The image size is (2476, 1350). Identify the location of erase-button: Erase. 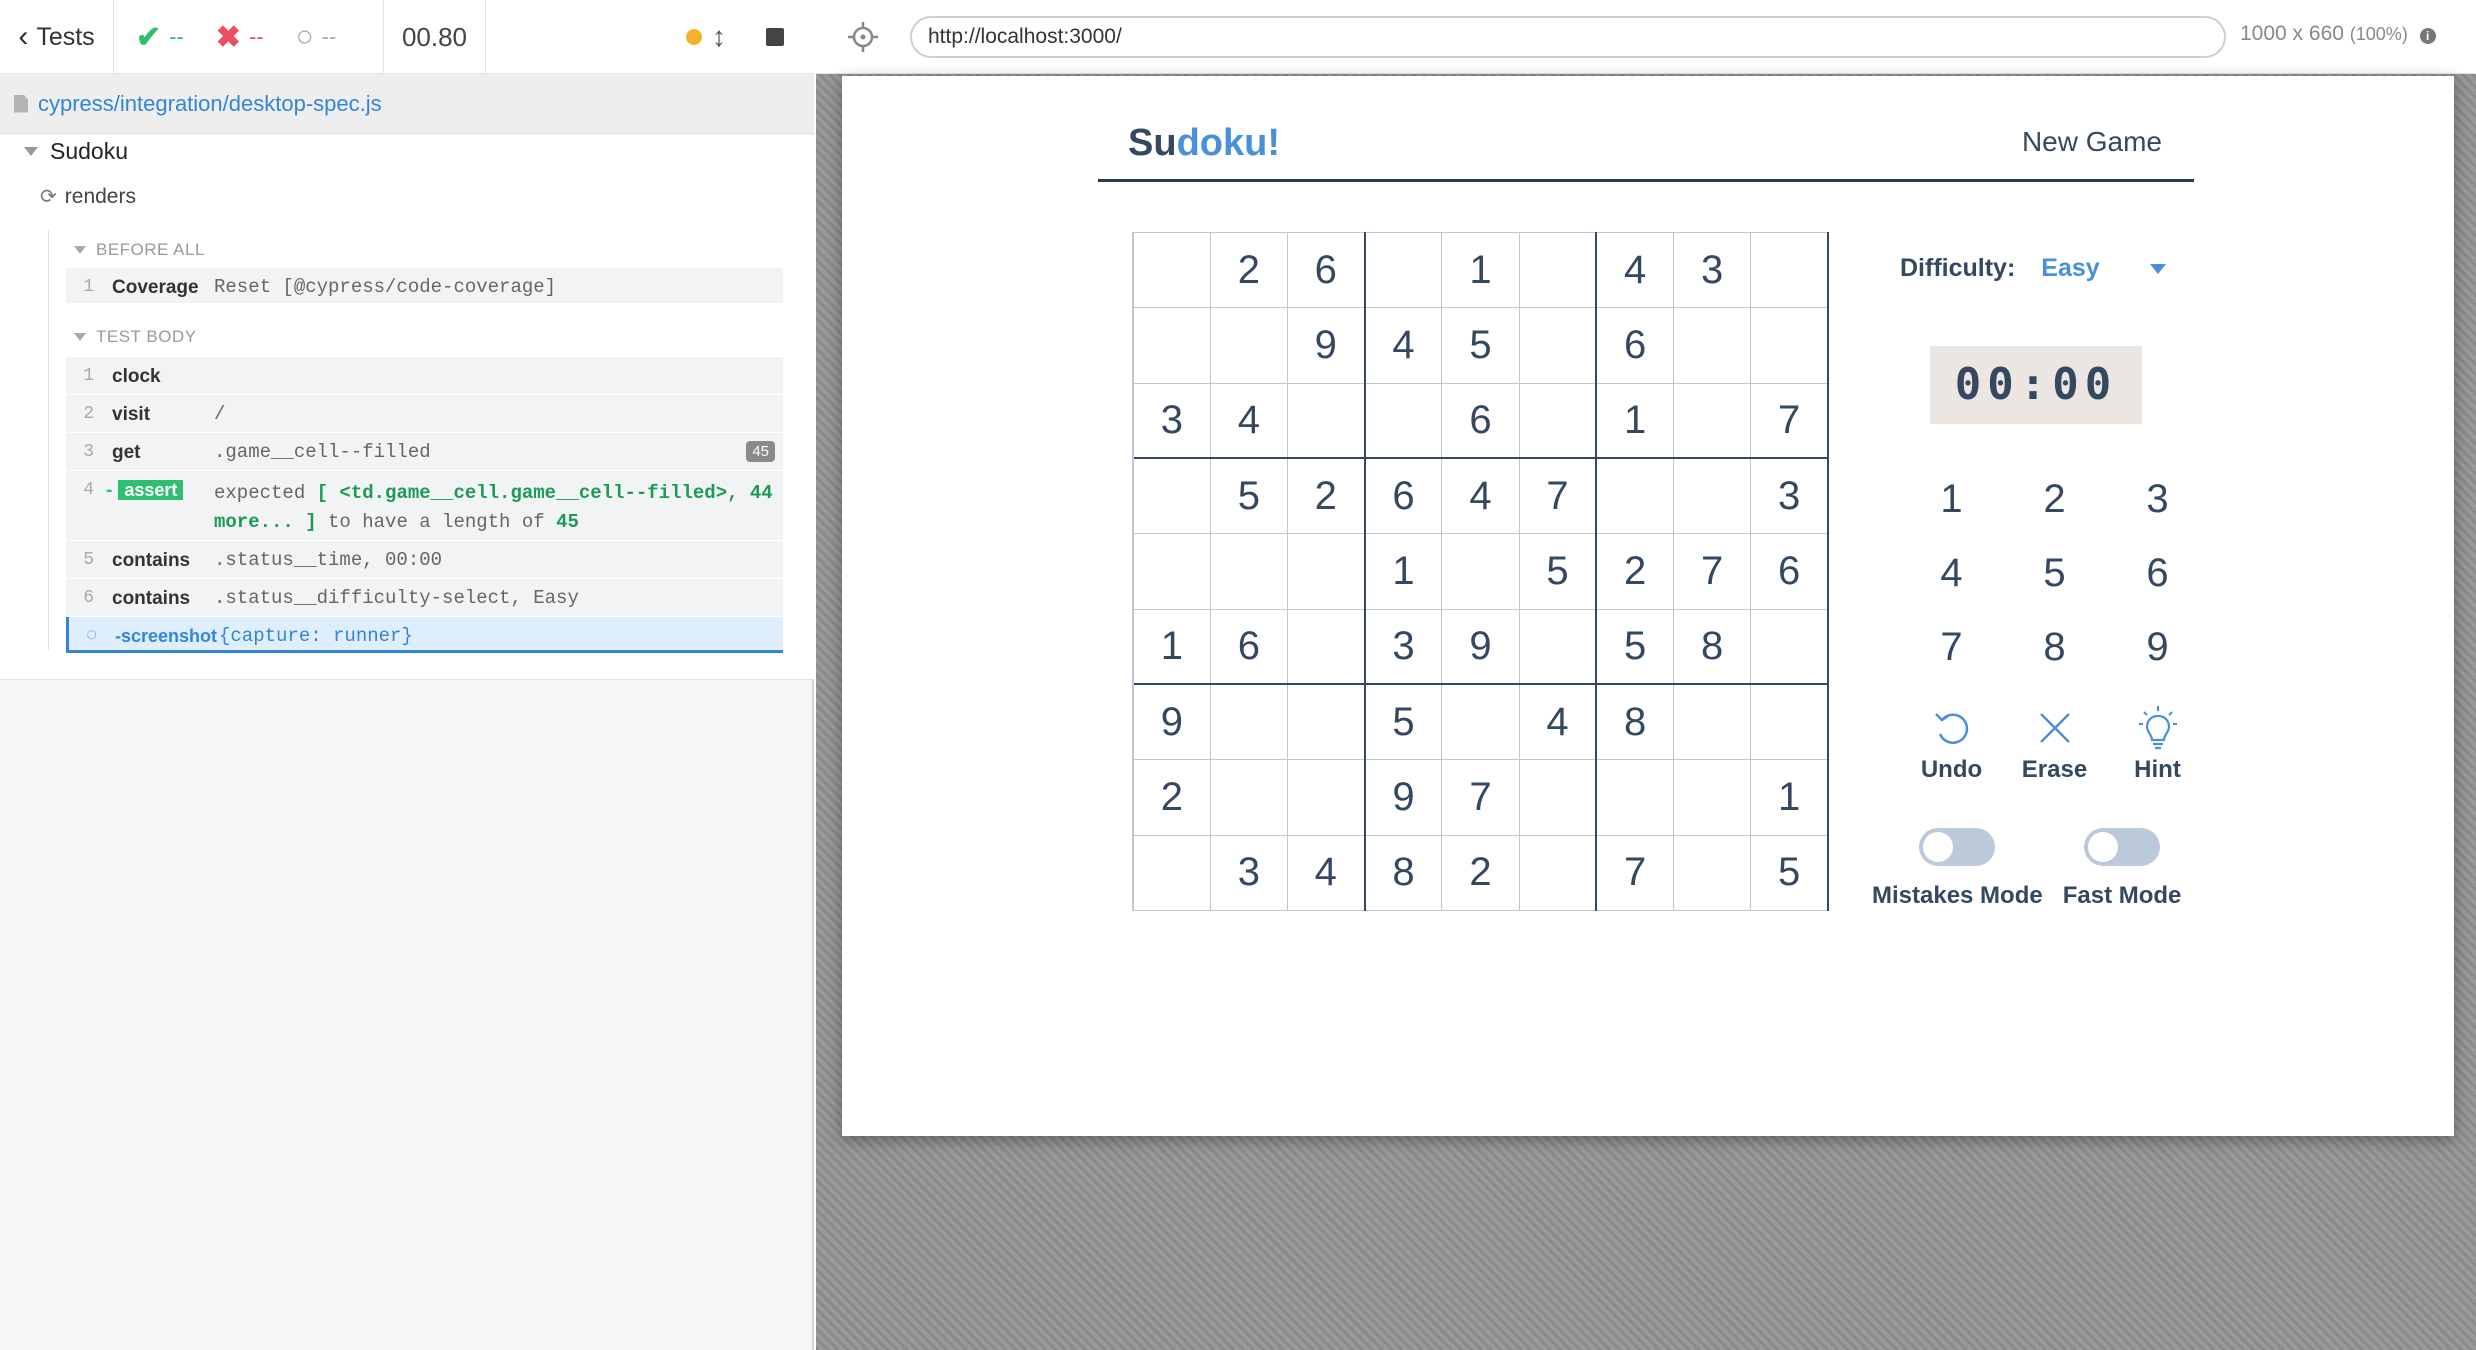
(2054, 744).